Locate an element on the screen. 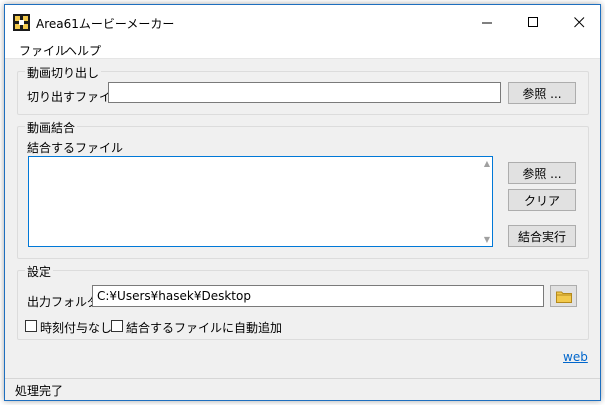 This screenshot has width=605, height=405. menu-help: ヘルプ is located at coordinates (83, 50).